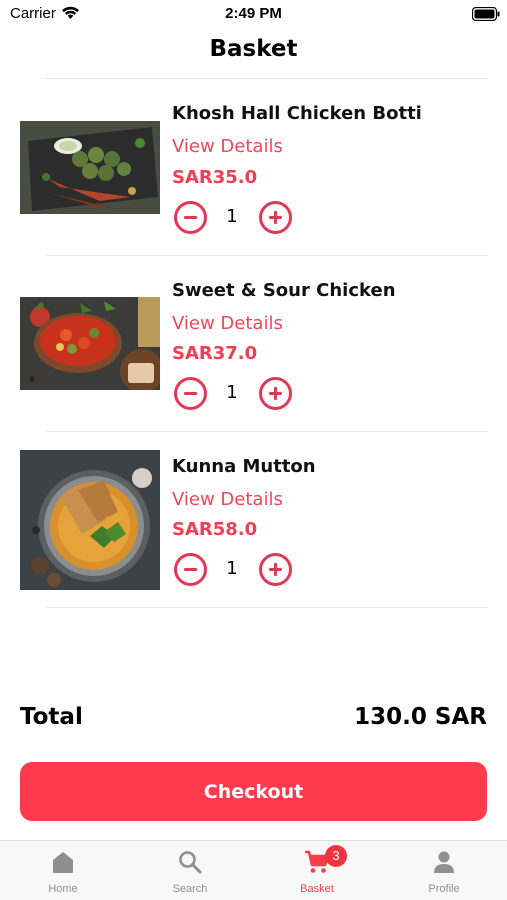 The image size is (507, 900). I want to click on page-title: Basket, so click(253, 49).